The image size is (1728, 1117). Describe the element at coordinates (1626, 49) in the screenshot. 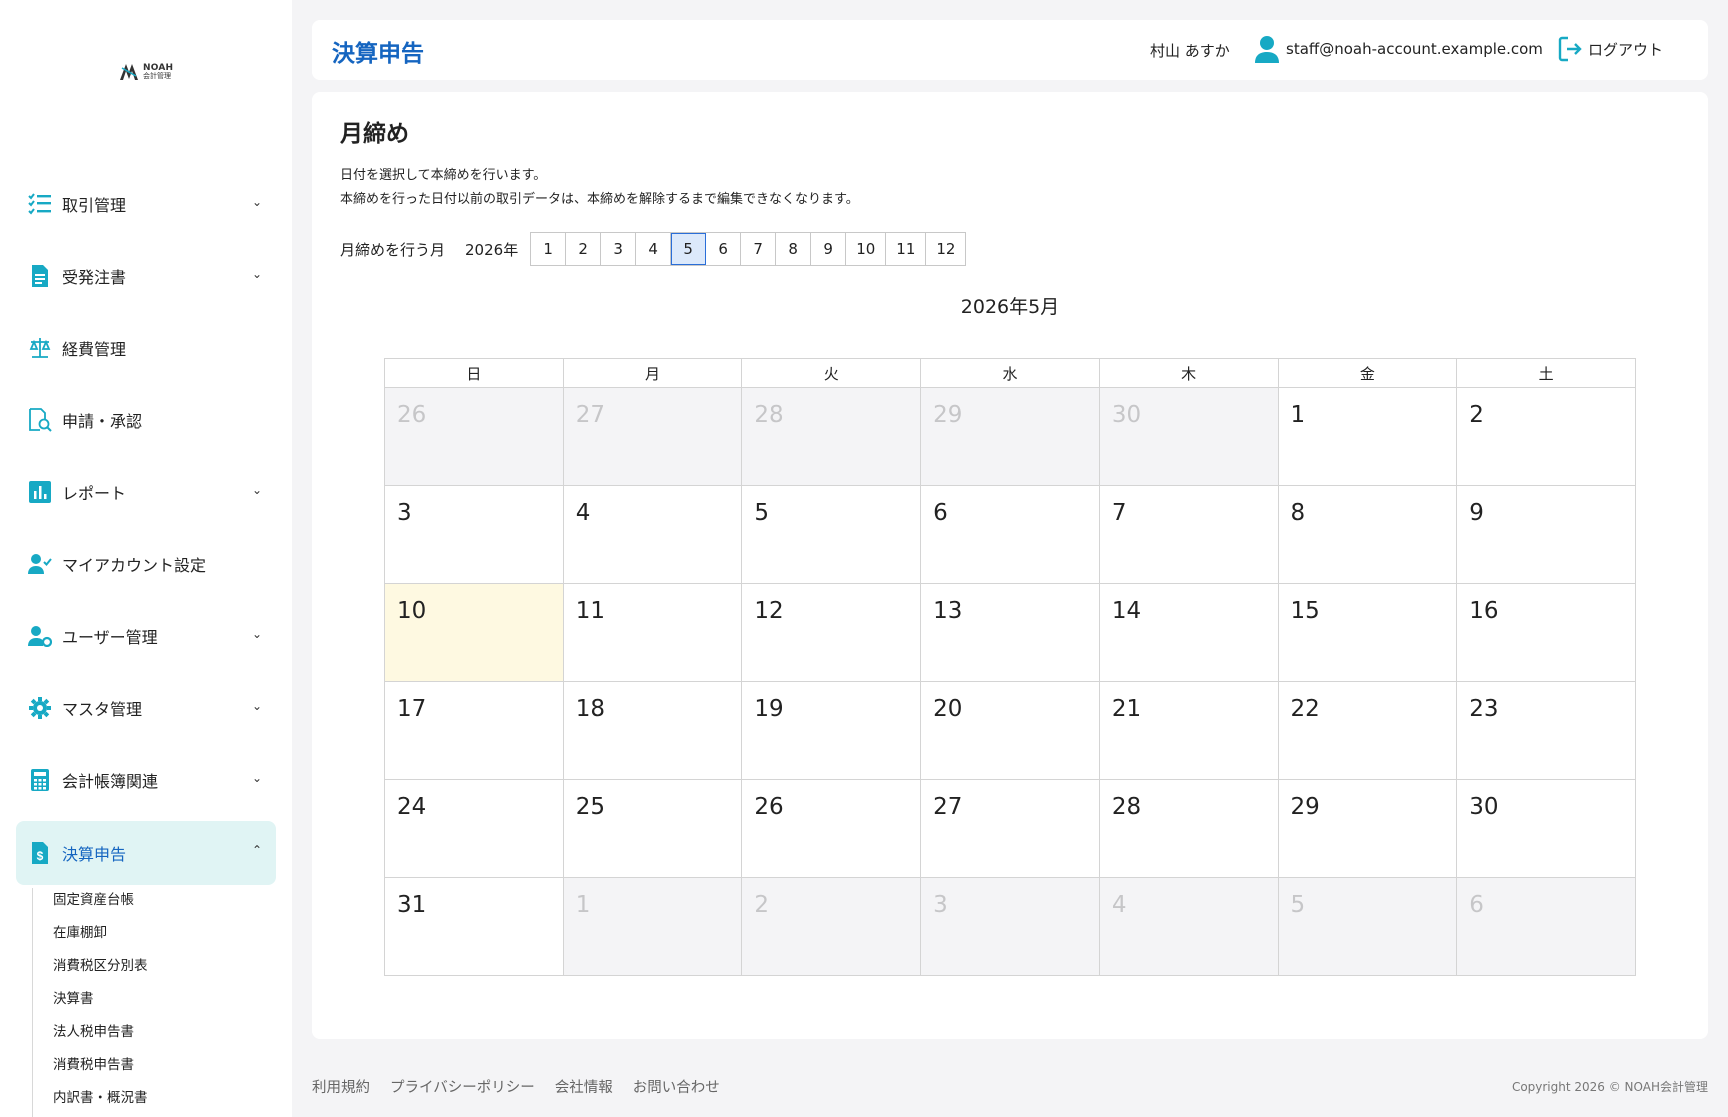

I see `logout-label: ログアウト` at that location.